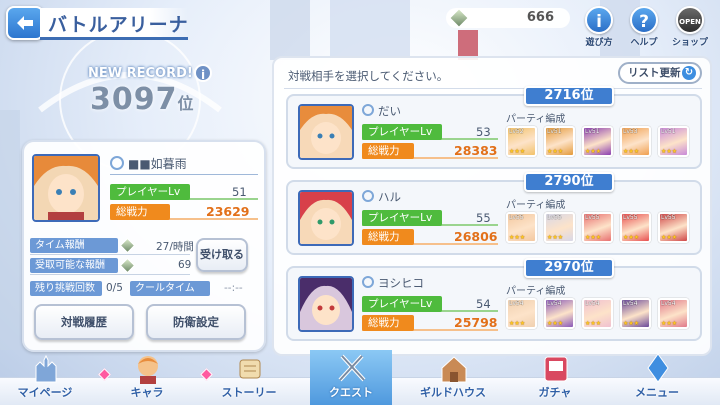  I want to click on info-icon: i, so click(599, 20).